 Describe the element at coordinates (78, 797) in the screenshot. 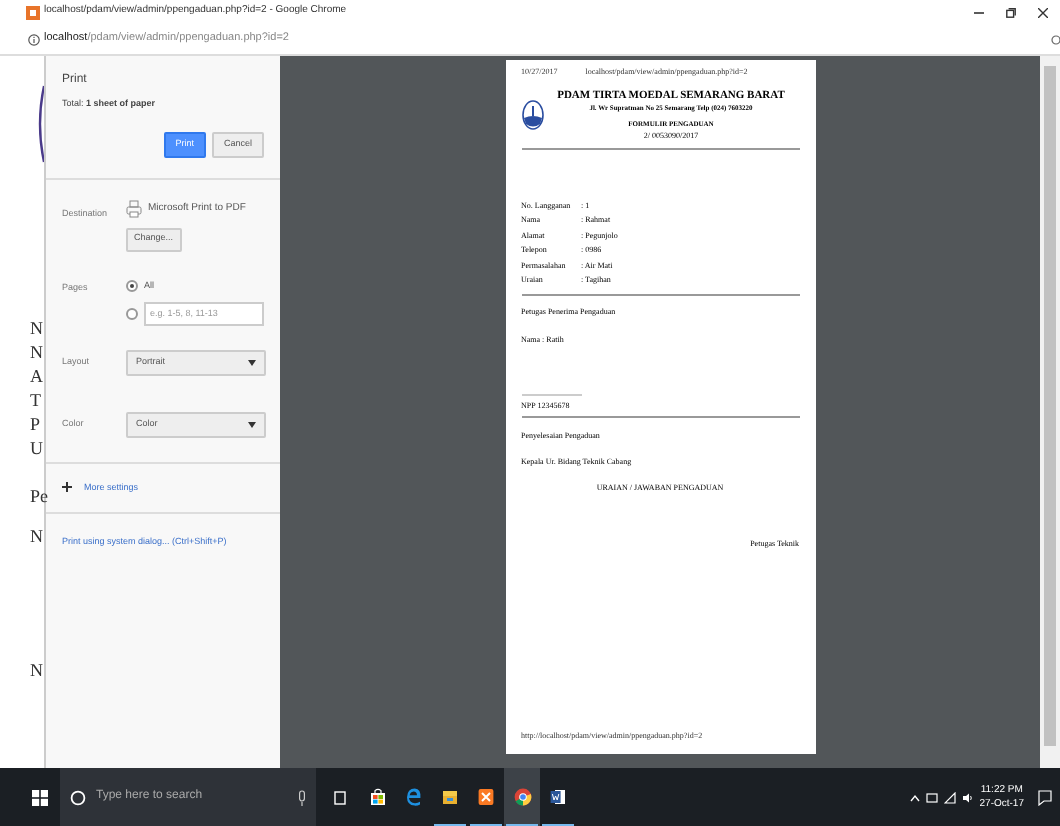

I see `cortana-icon` at that location.